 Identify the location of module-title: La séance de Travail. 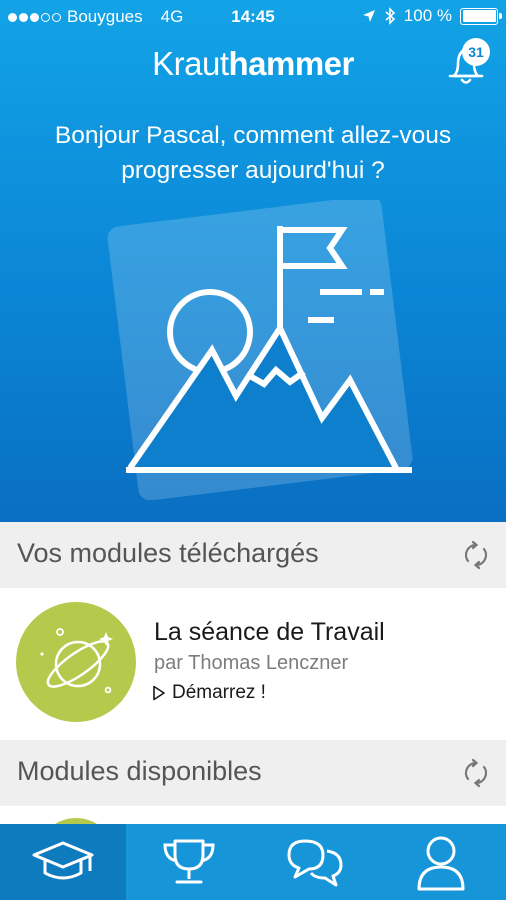
(269, 632).